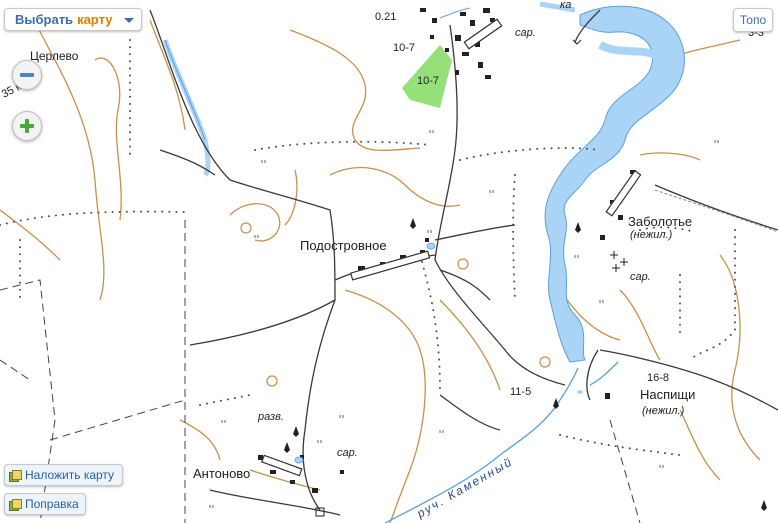 The width and height of the screenshot is (778, 523). I want to click on label-sar-top: сар., so click(525, 33).